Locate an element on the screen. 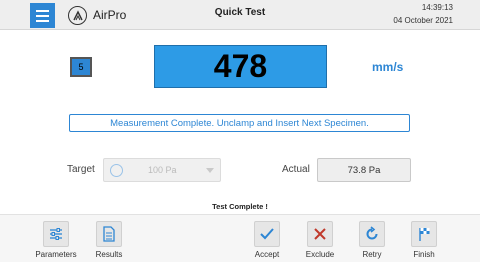  specimen-index-badge: 5 is located at coordinates (81, 67).